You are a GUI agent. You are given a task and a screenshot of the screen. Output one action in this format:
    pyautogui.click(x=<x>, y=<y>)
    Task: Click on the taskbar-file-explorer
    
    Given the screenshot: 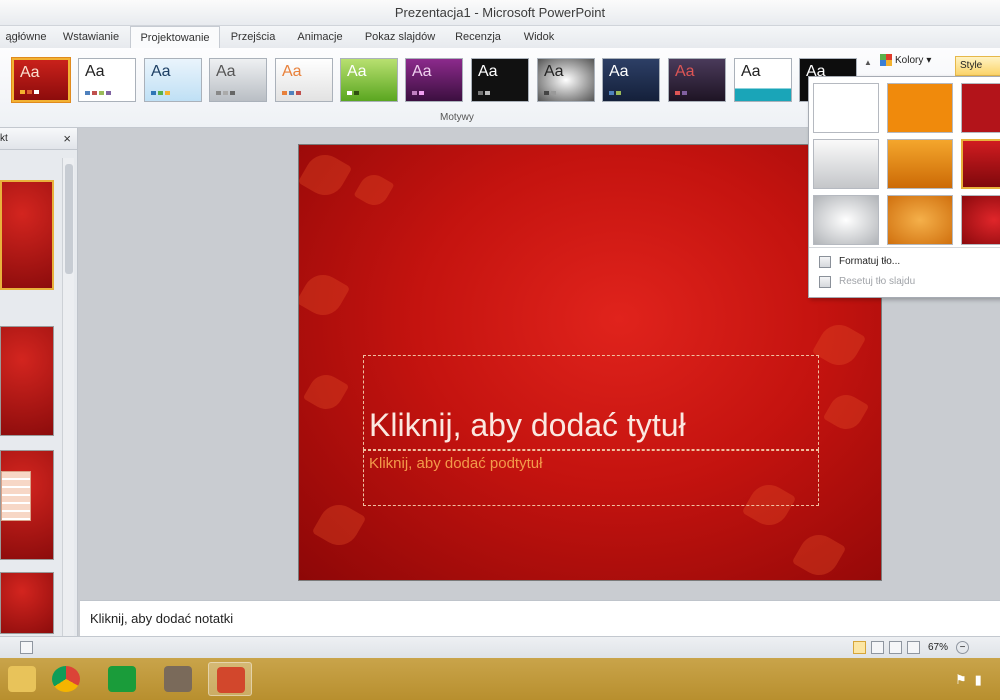 What is the action you would take?
    pyautogui.click(x=22, y=679)
    